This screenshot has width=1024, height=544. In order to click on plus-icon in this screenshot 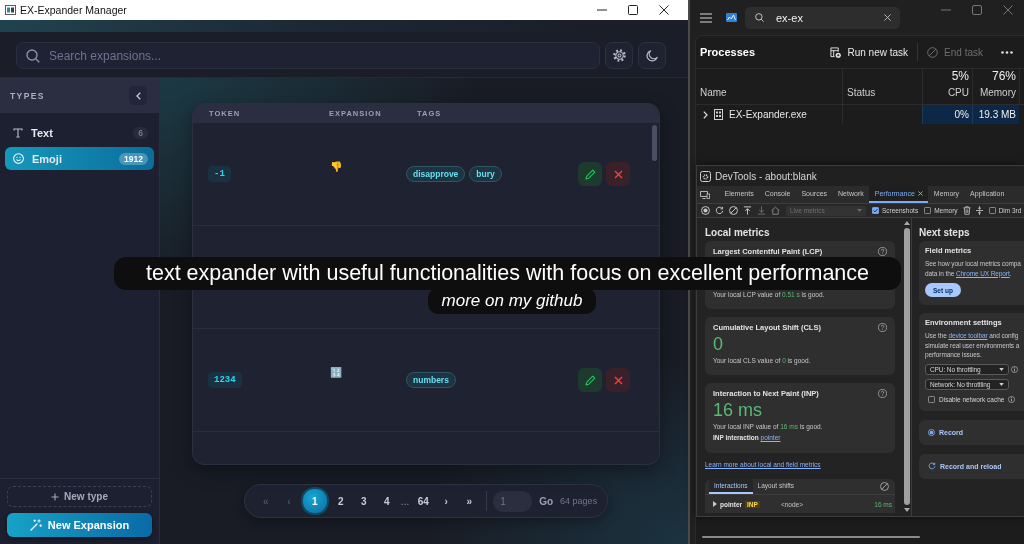, I will do `click(55, 496)`.